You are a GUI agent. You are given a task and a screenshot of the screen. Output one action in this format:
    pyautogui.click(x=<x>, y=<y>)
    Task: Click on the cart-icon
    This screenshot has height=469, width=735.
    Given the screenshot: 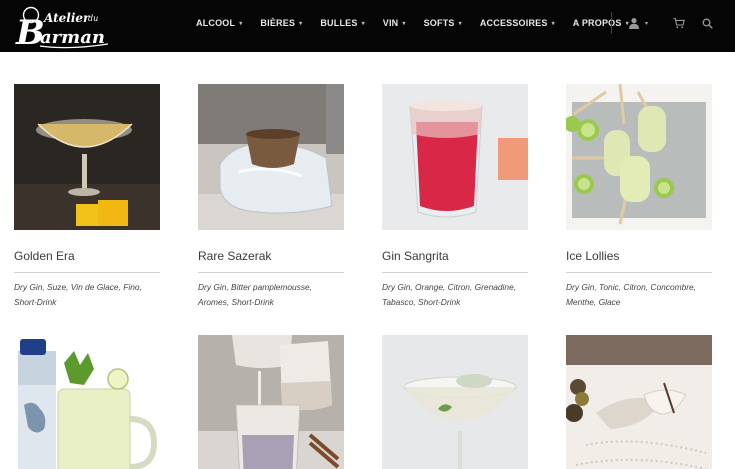 What is the action you would take?
    pyautogui.click(x=679, y=23)
    